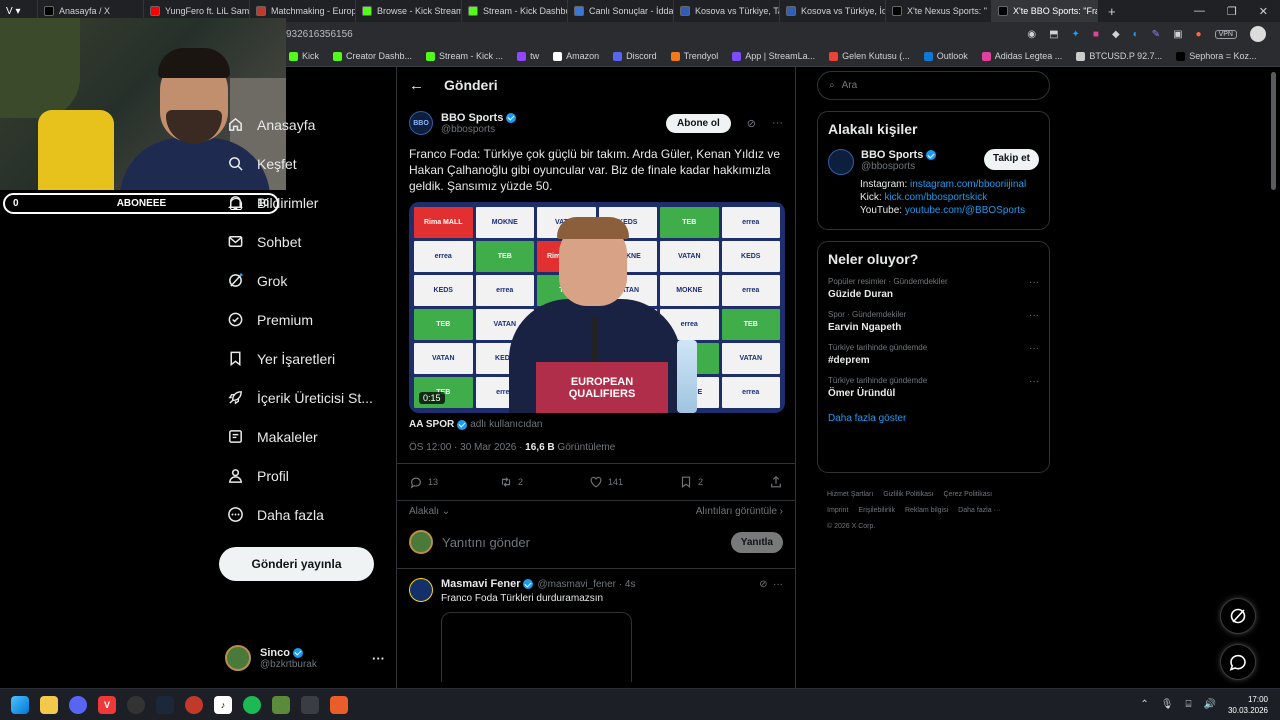 The width and height of the screenshot is (1280, 720). What do you see at coordinates (1199, 34) in the screenshot?
I see `extension-icon: ●` at bounding box center [1199, 34].